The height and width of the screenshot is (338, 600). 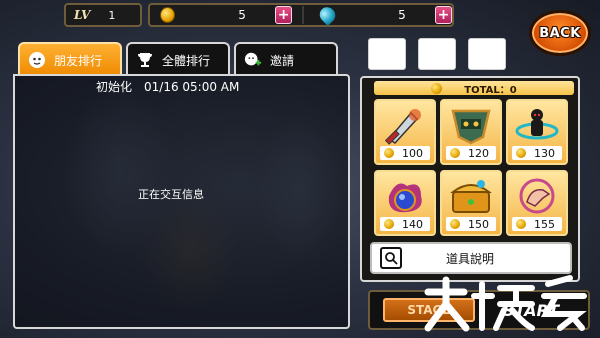 I want to click on price-value: 140, so click(x=412, y=224).